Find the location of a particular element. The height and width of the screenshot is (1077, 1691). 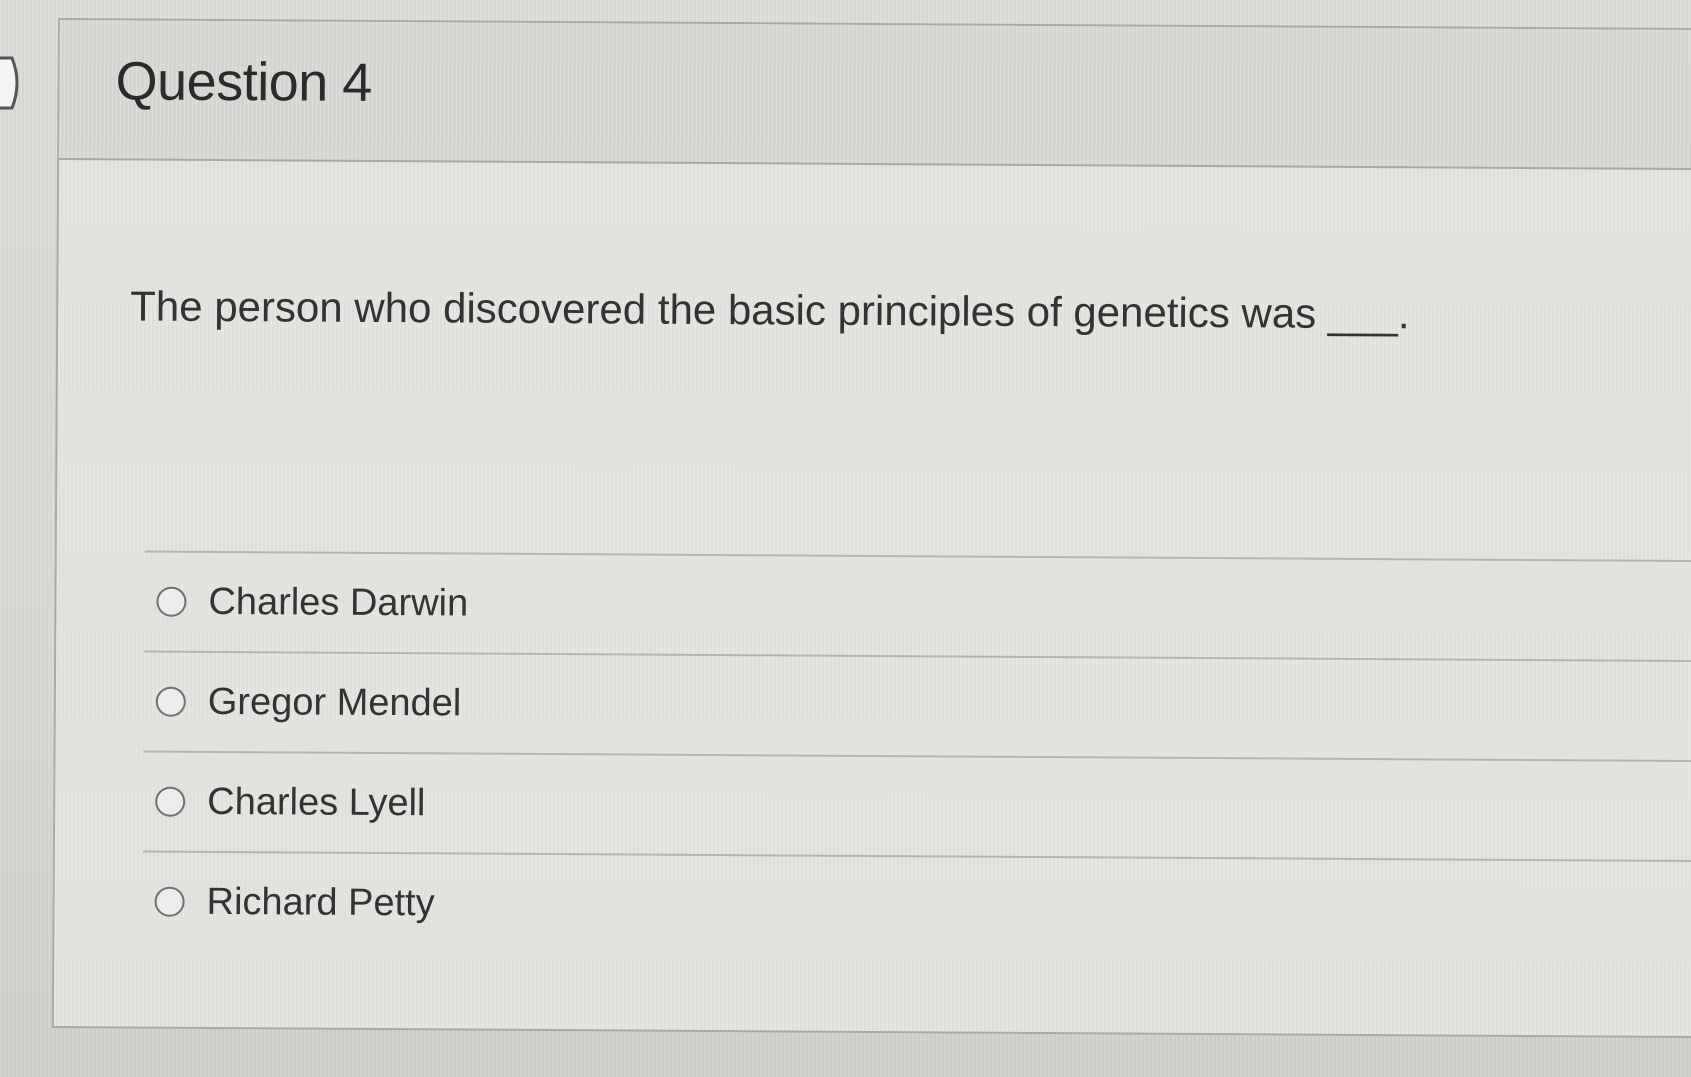

question-title: Question 4 is located at coordinates (243, 82).